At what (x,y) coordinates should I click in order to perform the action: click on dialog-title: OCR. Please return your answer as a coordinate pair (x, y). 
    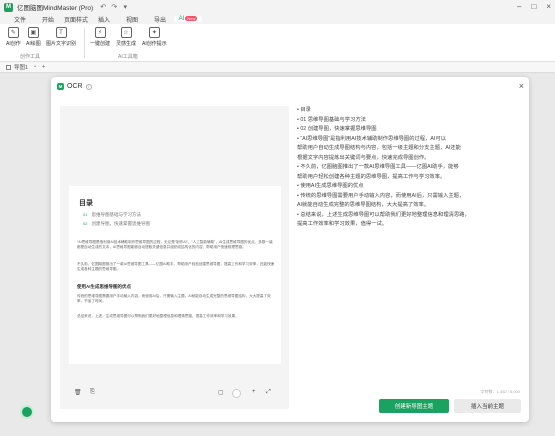
    Looking at the image, I should click on (75, 86).